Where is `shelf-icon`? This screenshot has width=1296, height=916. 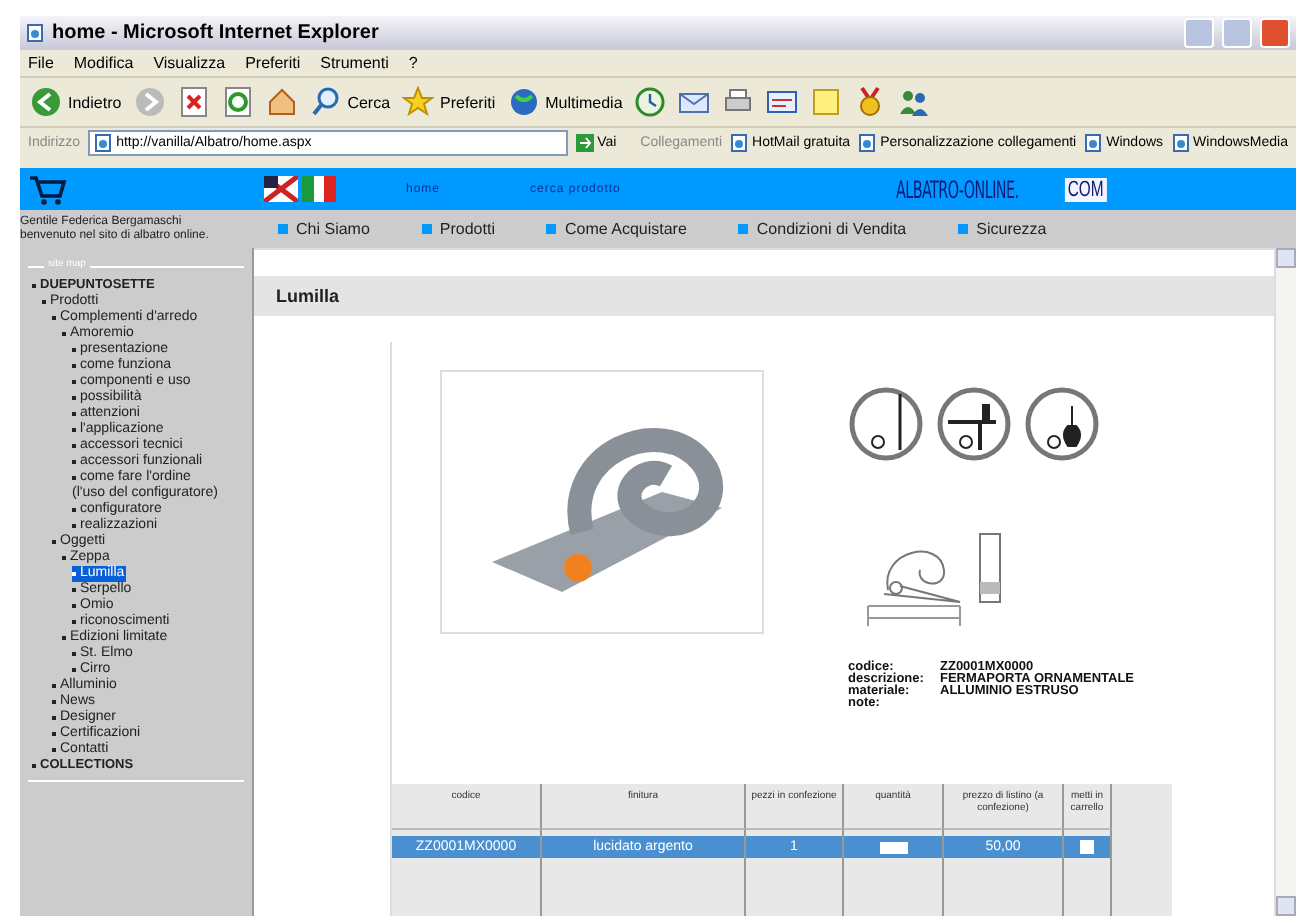 shelf-icon is located at coordinates (974, 424).